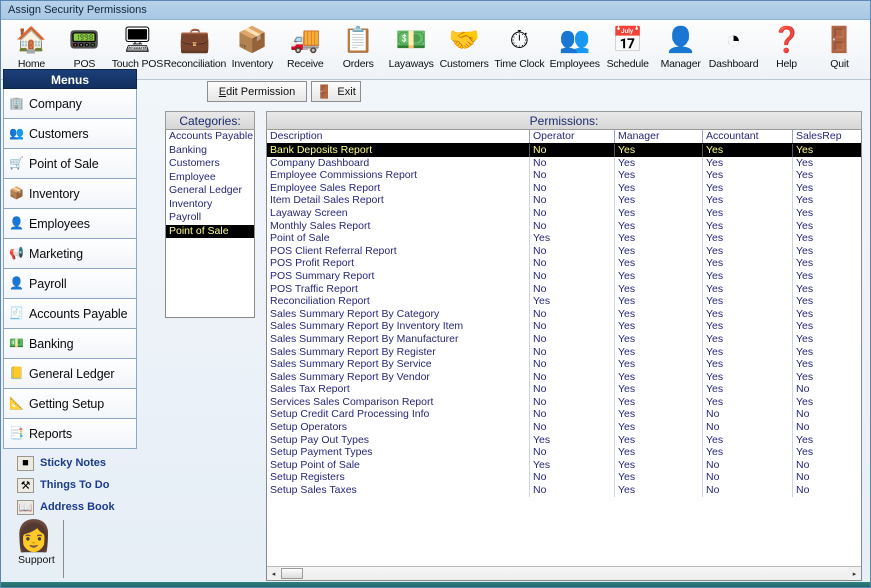 This screenshot has height=588, width=871. I want to click on sidebar-item-label: Payroll, so click(48, 283).